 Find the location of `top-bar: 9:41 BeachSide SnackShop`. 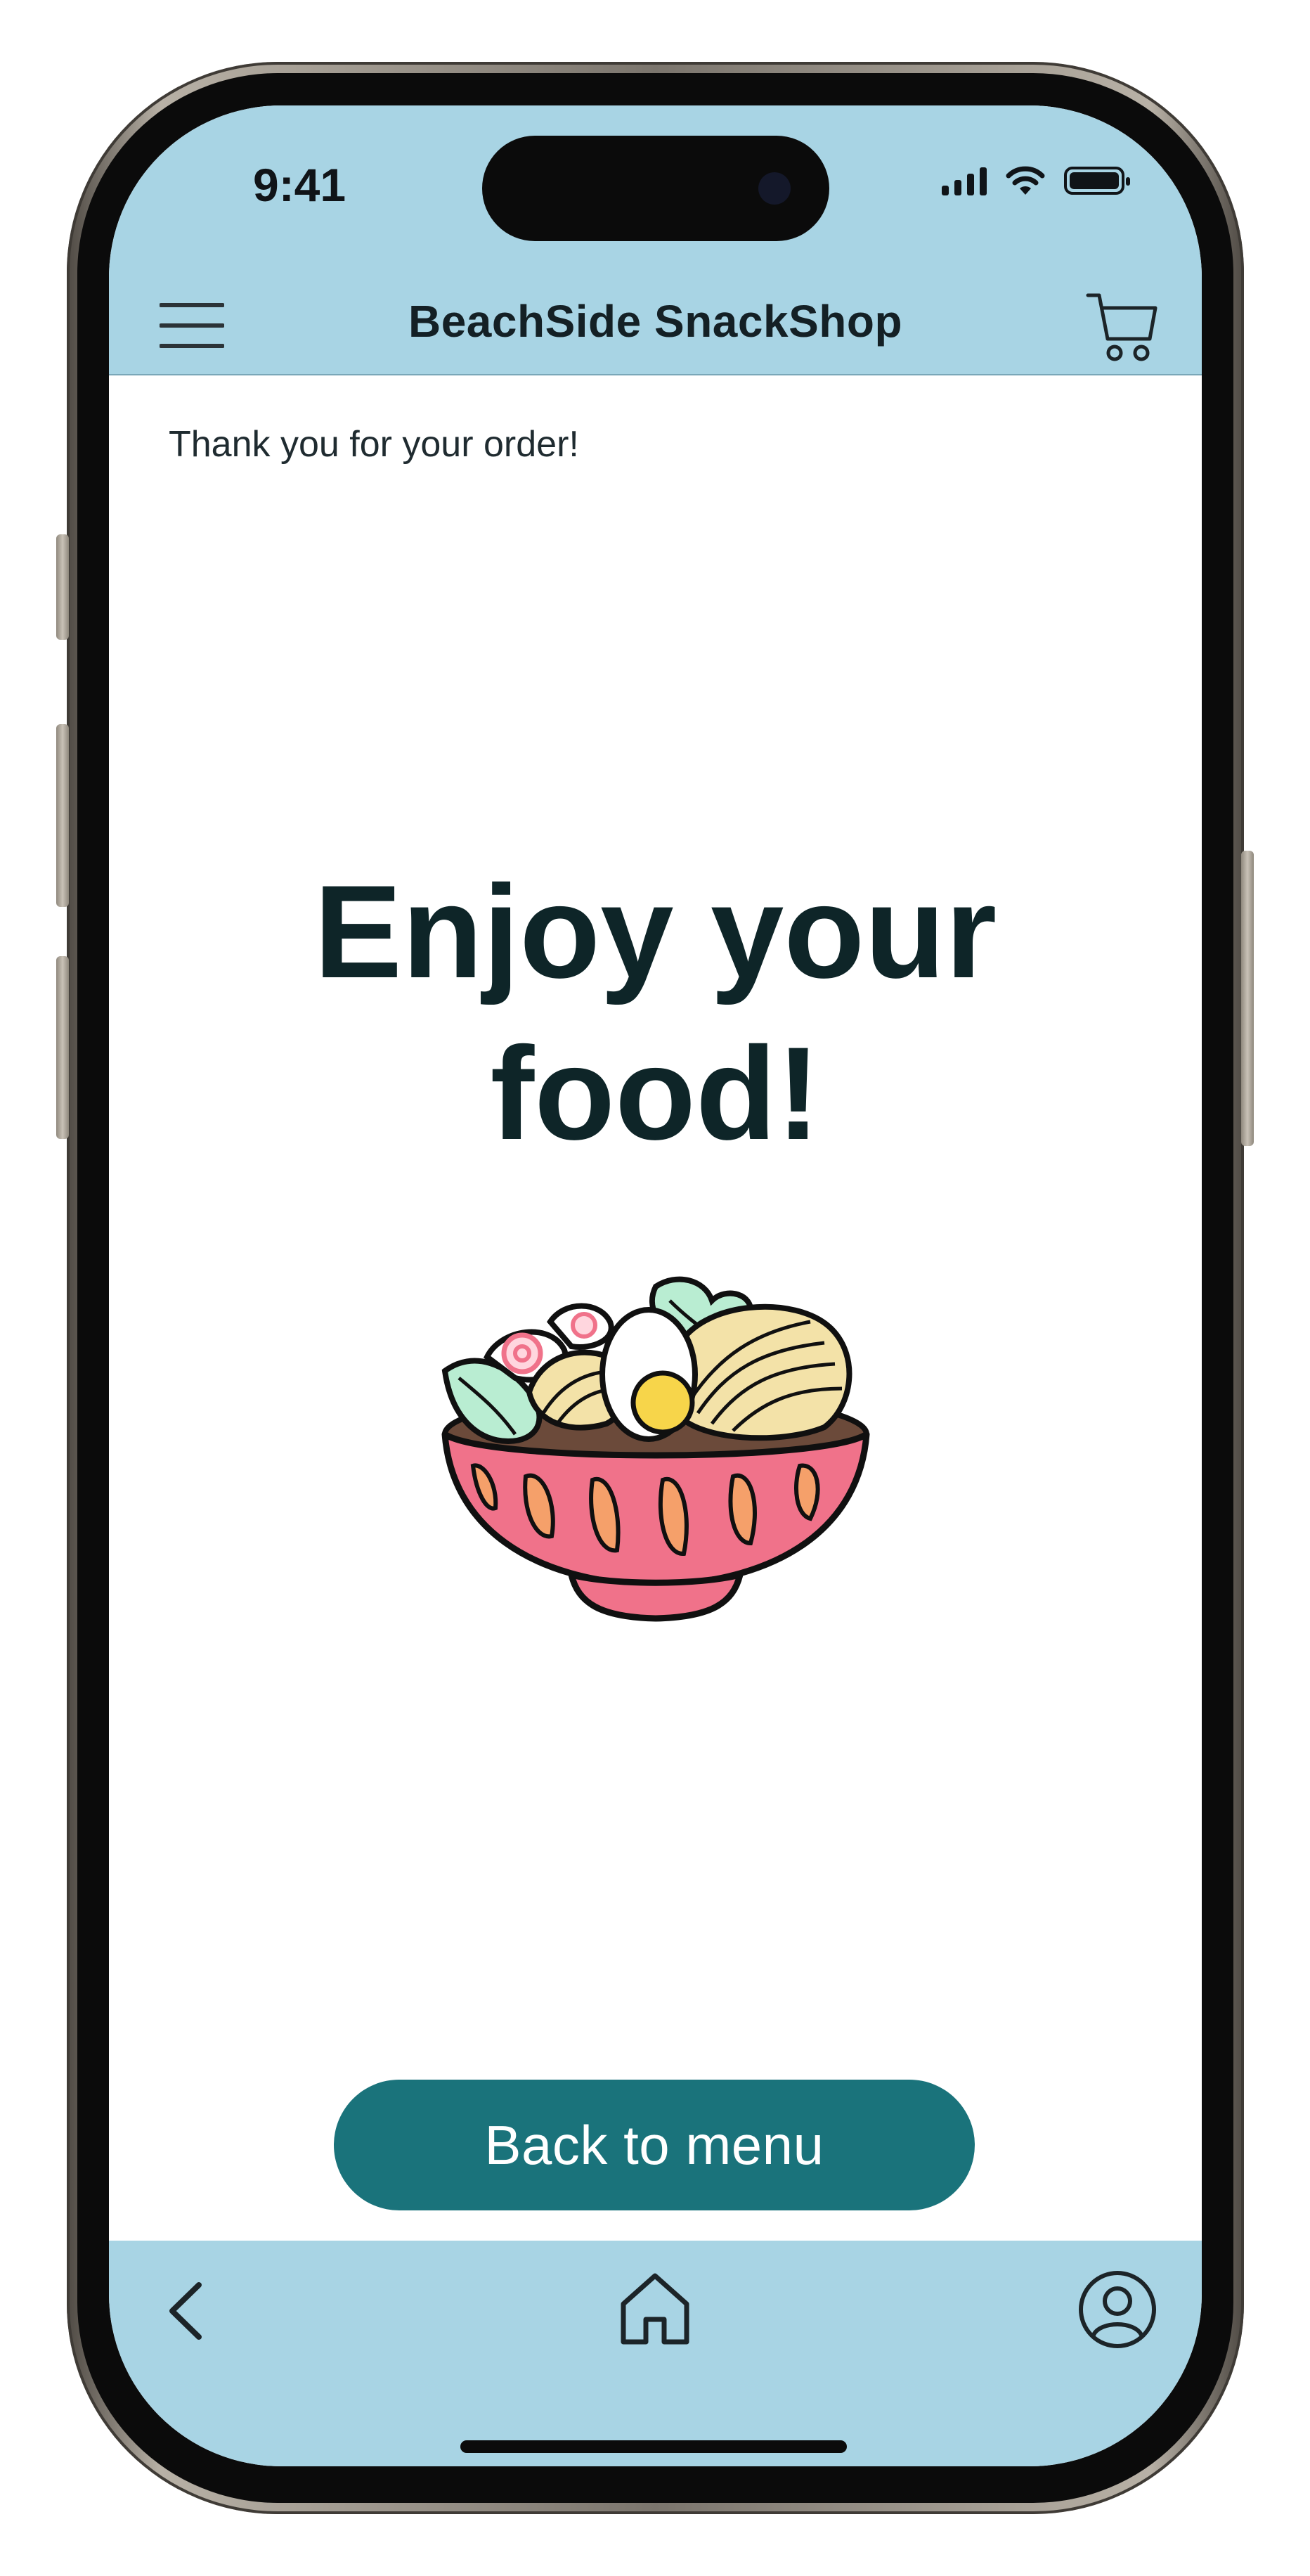

top-bar: 9:41 BeachSide SnackShop is located at coordinates (656, 240).